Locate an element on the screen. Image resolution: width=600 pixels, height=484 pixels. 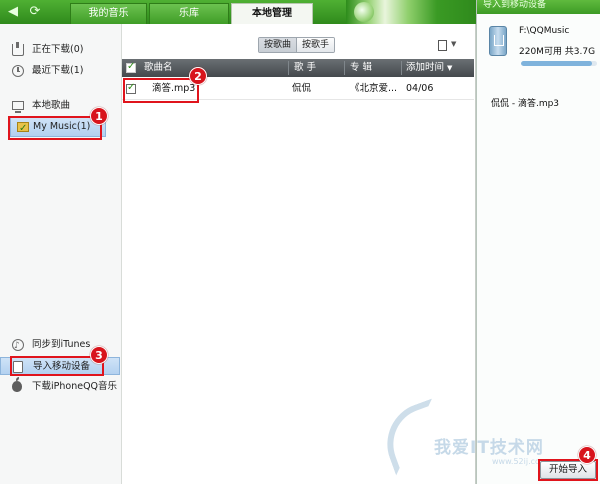
step-badge-2: 2 is located at coordinates (198, 76).